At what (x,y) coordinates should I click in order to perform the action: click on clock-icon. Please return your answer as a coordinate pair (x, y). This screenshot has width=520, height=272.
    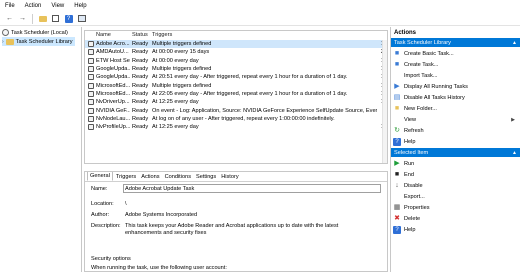
    Looking at the image, I should click on (5, 32).